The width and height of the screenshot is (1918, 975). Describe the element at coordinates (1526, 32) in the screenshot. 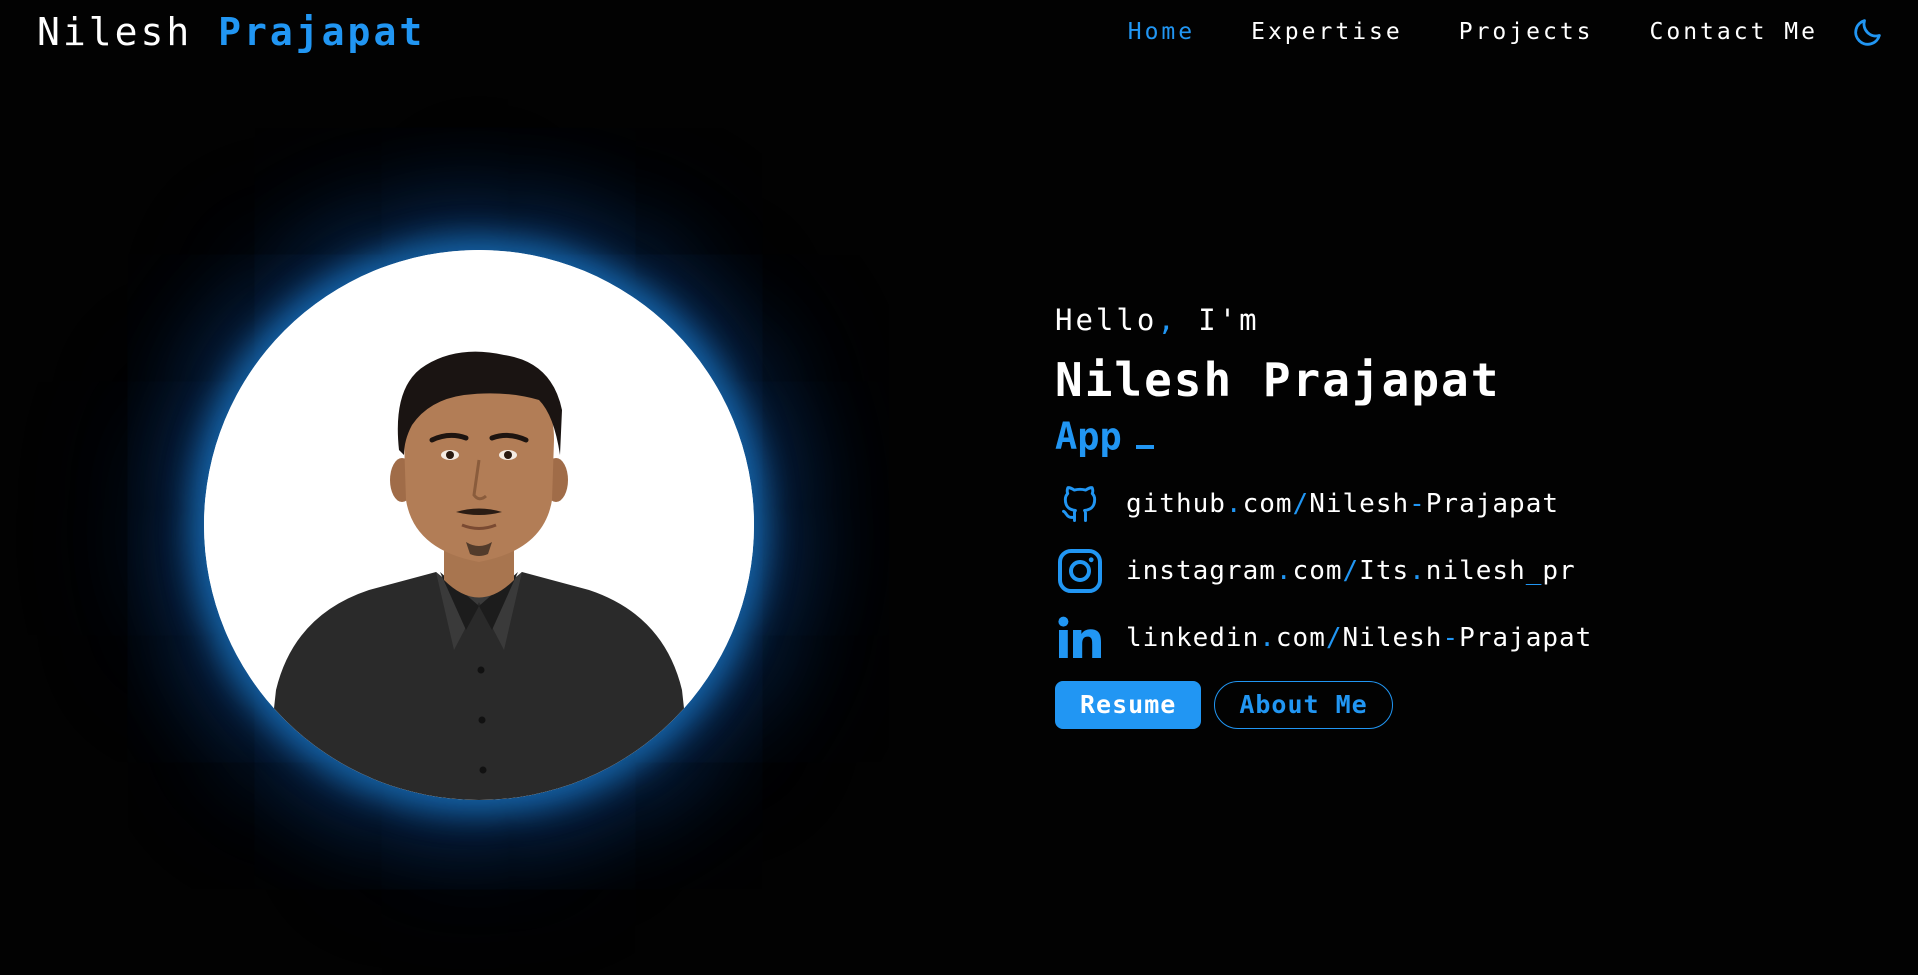

I see `nav-projects: Projects` at that location.